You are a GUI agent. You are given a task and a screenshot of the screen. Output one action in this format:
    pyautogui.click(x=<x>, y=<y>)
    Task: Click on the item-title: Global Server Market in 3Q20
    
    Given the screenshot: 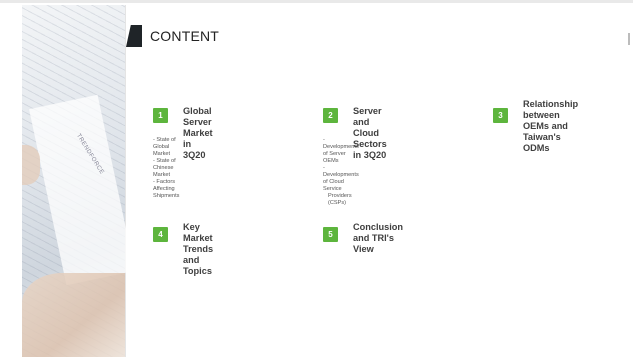 What is the action you would take?
    pyautogui.click(x=198, y=133)
    